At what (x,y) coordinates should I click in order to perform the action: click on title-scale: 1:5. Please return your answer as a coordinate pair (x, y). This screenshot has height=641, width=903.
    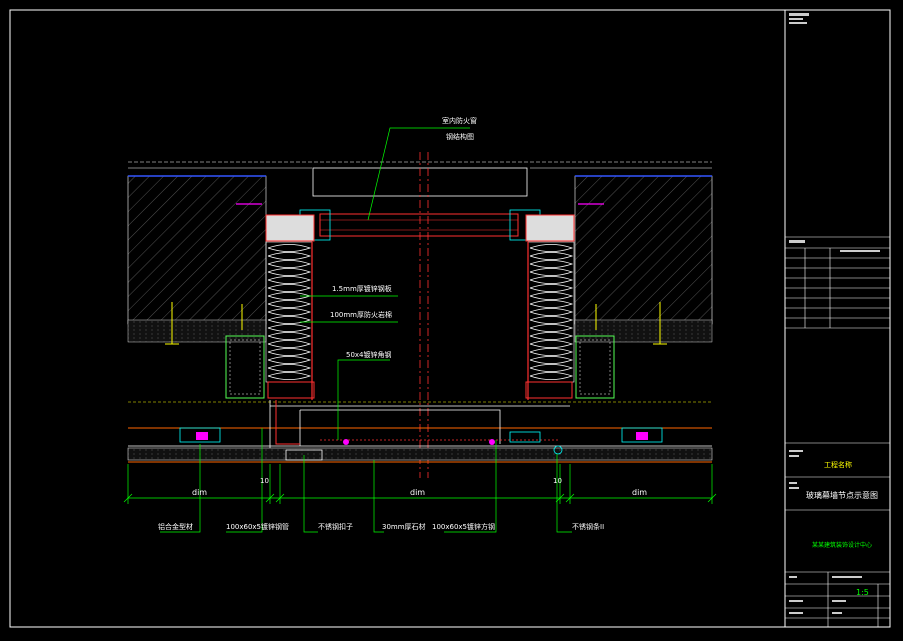
    Looking at the image, I should click on (862, 592).